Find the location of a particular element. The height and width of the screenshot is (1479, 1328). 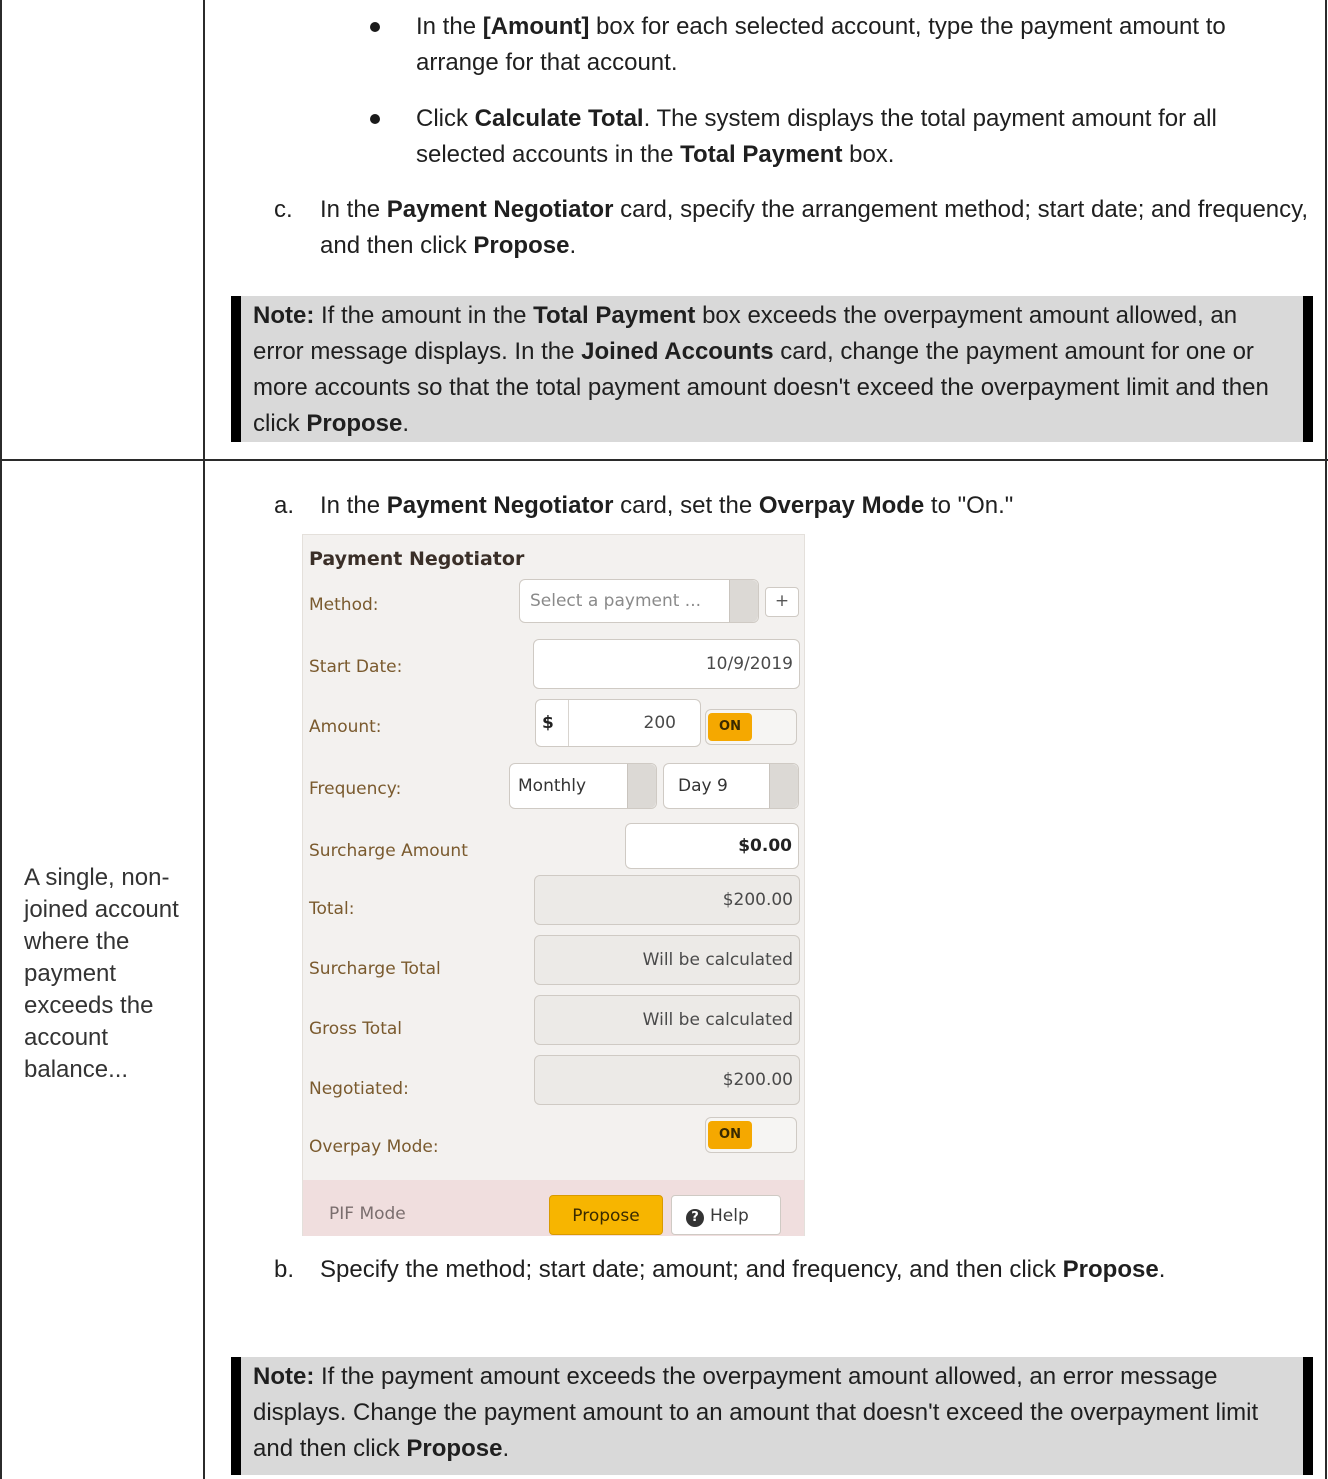

pif-row: PIF Mode Propose ? Help is located at coordinates (553, 1208).